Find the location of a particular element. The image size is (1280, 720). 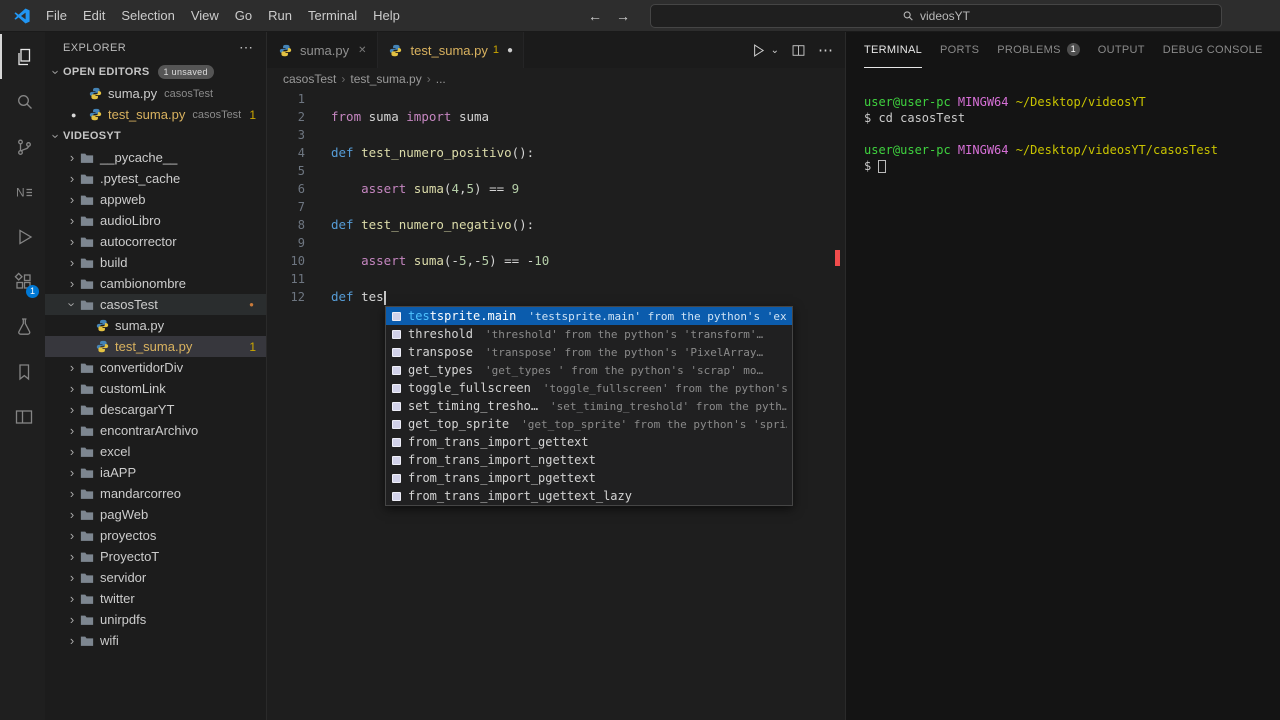

suggestion-item: from_trans_import_ngettext is located at coordinates (589, 460).